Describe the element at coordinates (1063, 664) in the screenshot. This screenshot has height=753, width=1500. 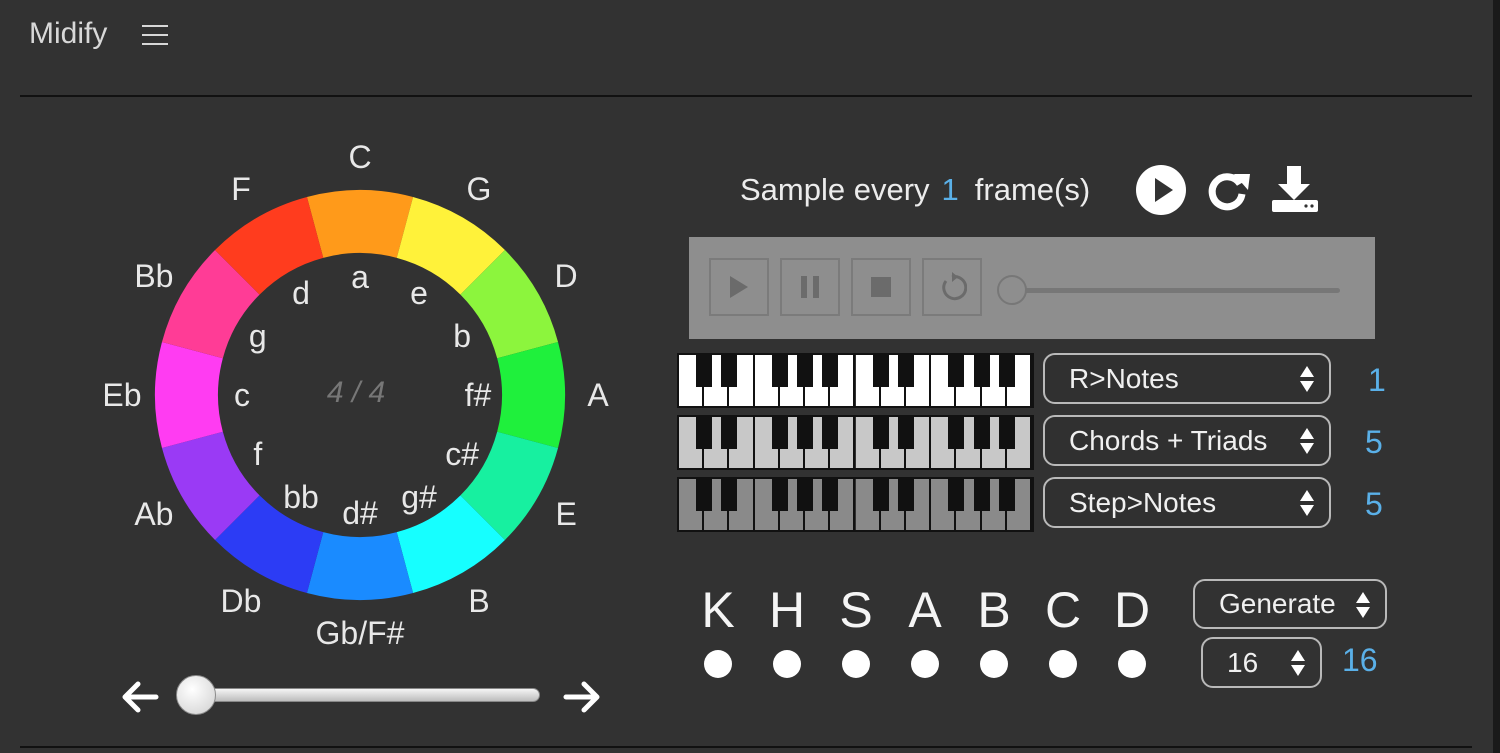
I see `letter-c-toggle` at that location.